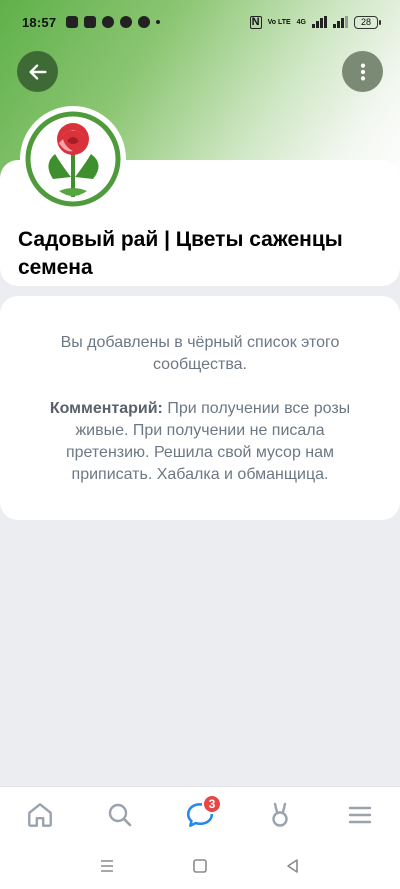 This screenshot has height=889, width=400. What do you see at coordinates (39, 22) in the screenshot?
I see `status-time: 18:57` at bounding box center [39, 22].